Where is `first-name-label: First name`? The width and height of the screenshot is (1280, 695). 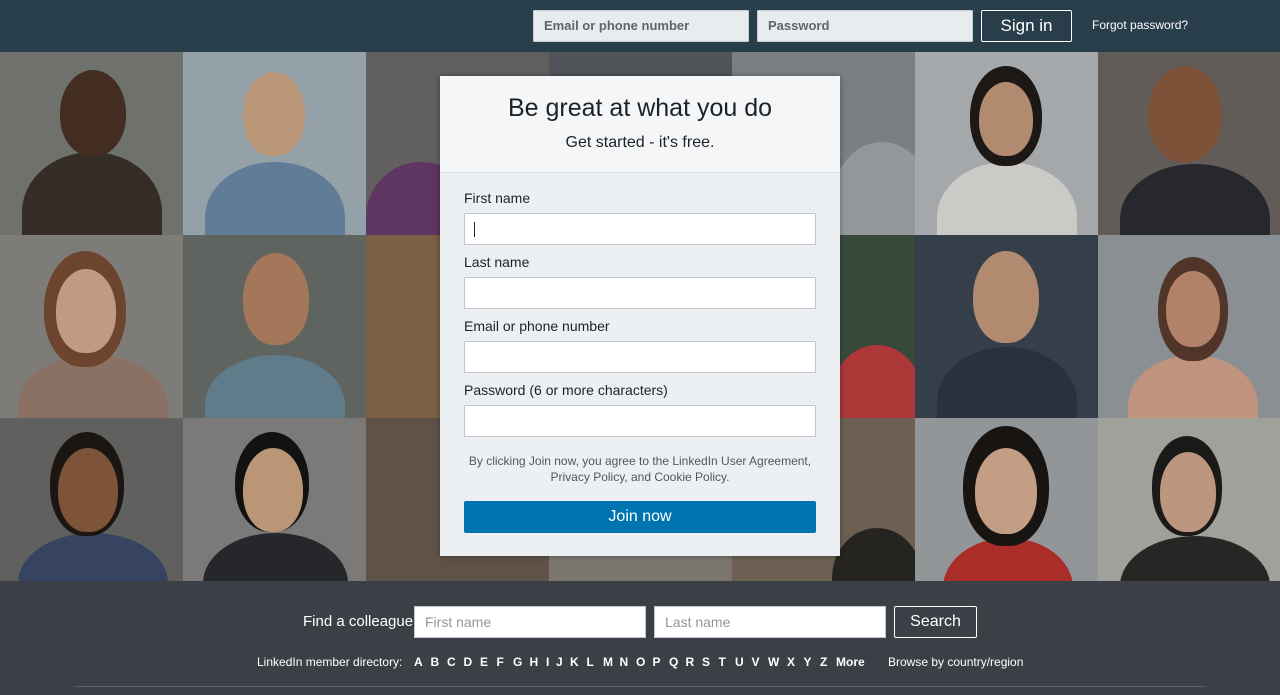 first-name-label: First name is located at coordinates (497, 198).